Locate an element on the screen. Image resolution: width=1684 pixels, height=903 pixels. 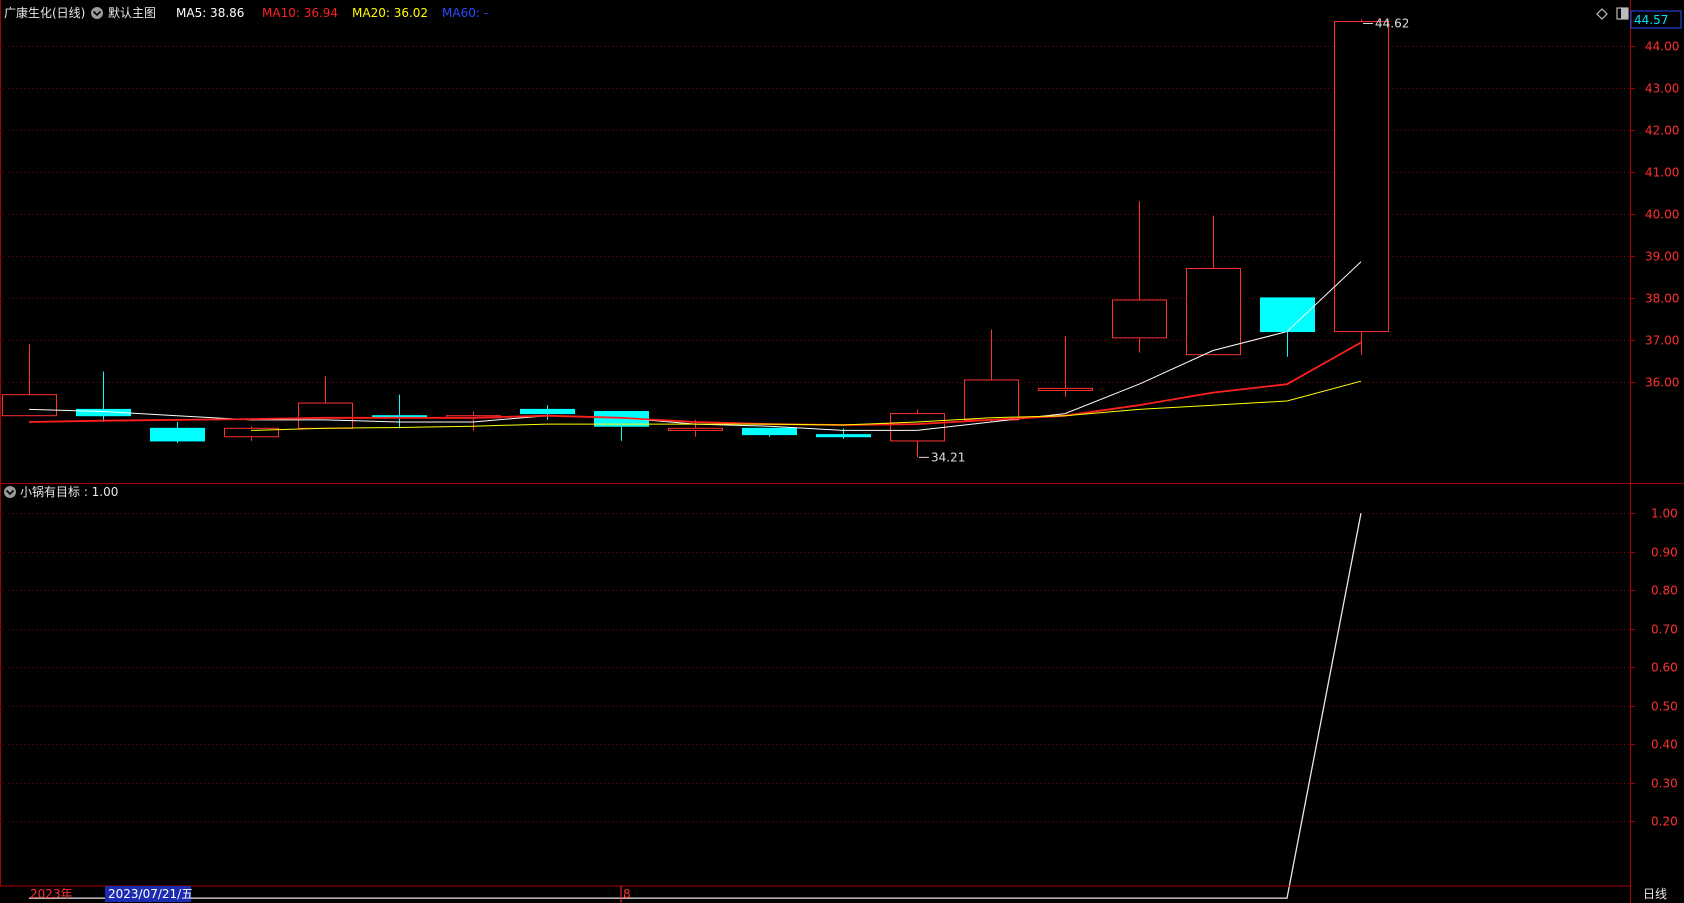
current-price-tag: 44.57 is located at coordinates (1656, 19).